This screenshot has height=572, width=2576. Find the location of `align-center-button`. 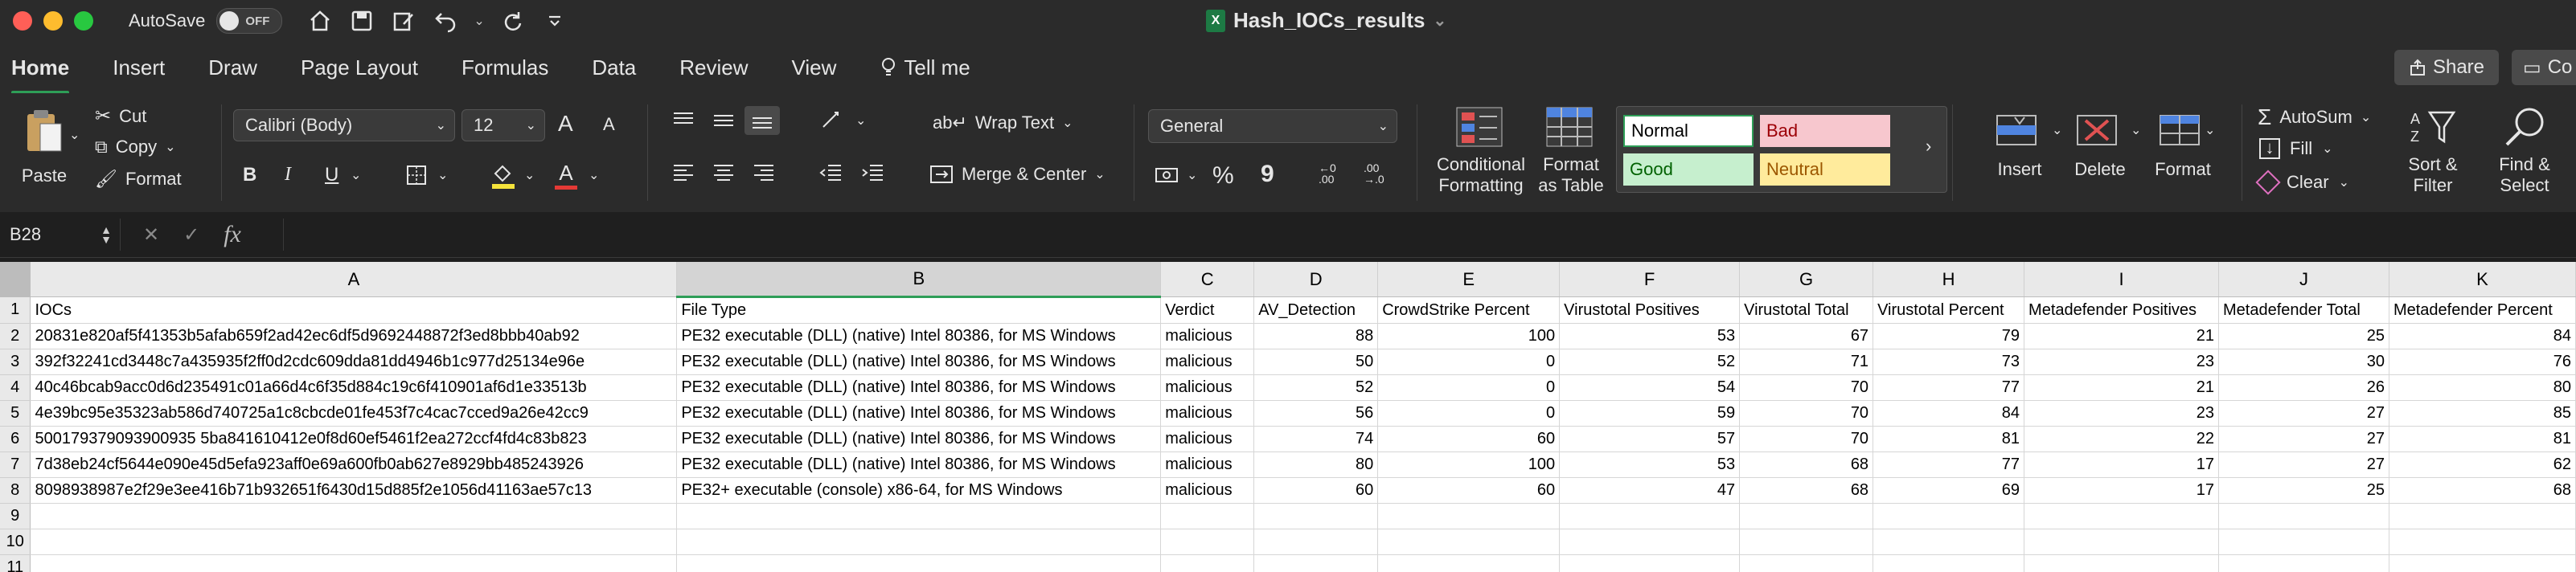

align-center-button is located at coordinates (723, 175).